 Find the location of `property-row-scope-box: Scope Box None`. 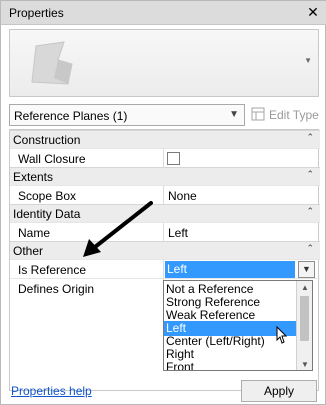

property-row-scope-box: Scope Box None is located at coordinates (165, 195).